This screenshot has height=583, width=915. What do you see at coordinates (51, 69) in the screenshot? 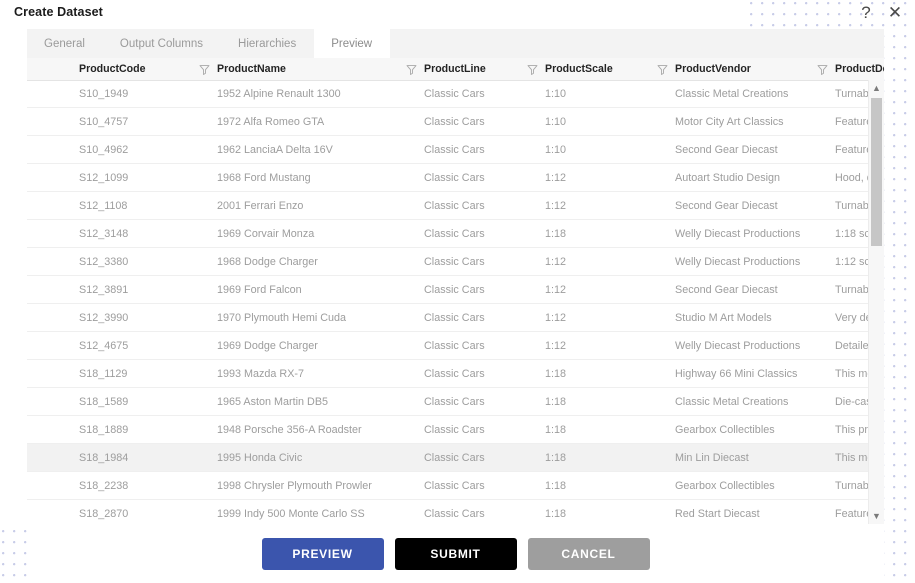
I see `header-gutter` at bounding box center [51, 69].